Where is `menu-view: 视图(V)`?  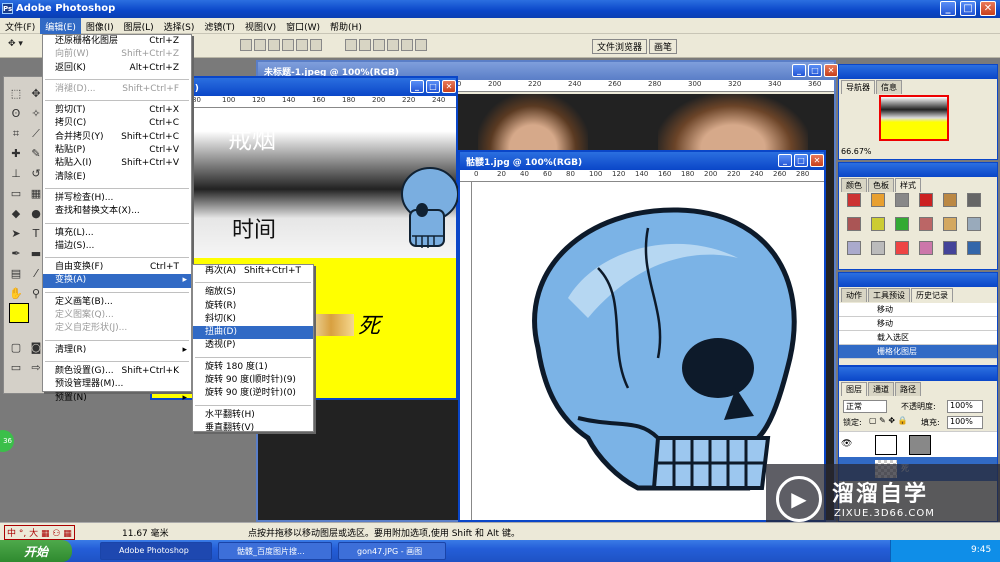
menu-view: 视图(V) is located at coordinates (260, 26).